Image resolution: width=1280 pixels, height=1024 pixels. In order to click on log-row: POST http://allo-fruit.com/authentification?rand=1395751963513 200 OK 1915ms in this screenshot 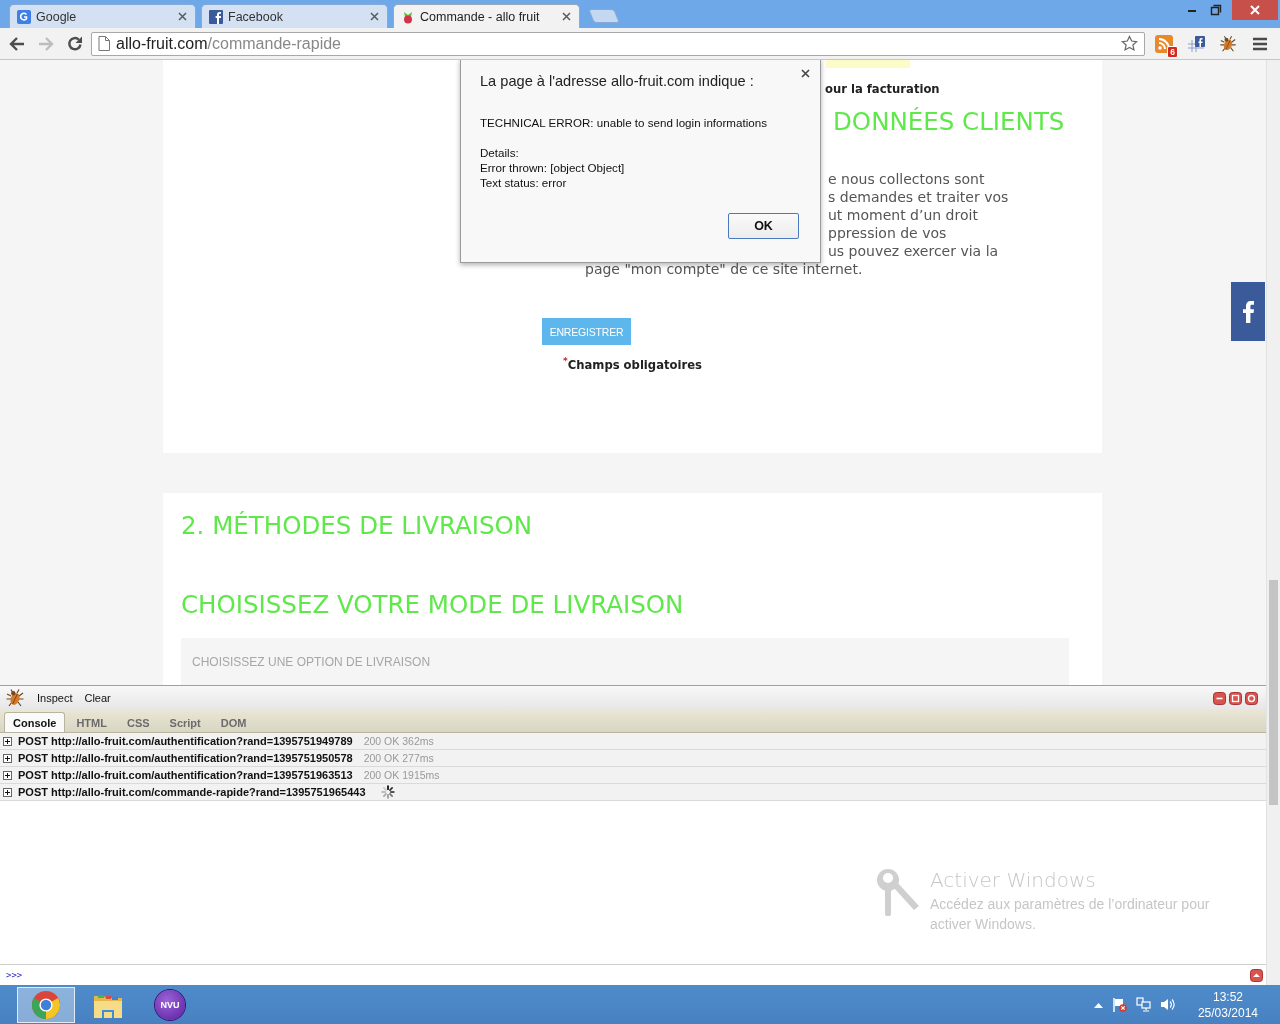, I will do `click(633, 775)`.